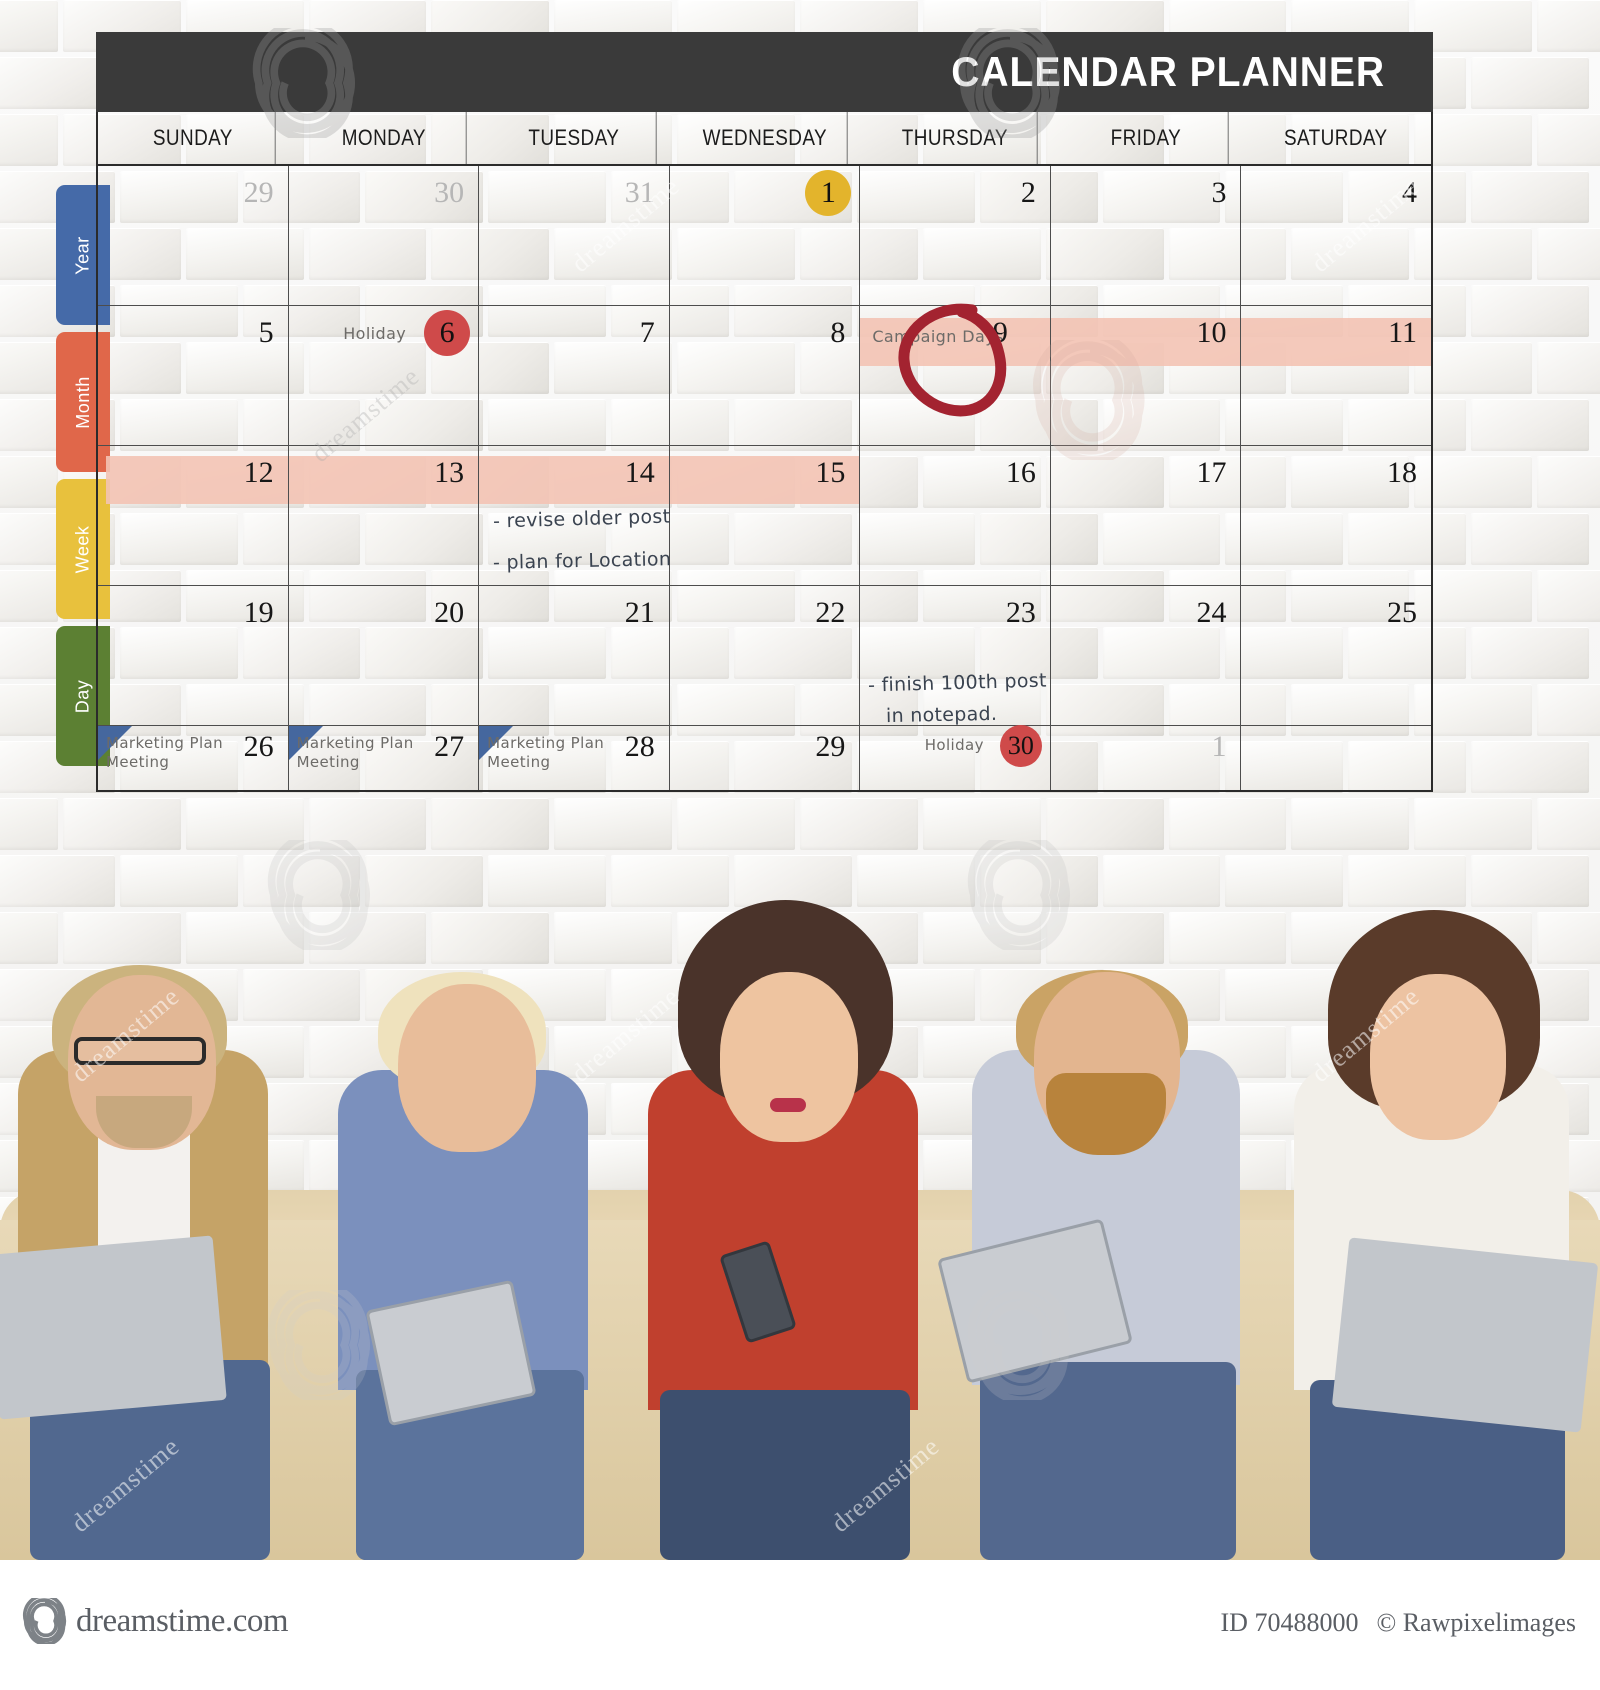 Image resolution: width=1600 pixels, height=1690 pixels. Describe the element at coordinates (955, 757) in the screenshot. I see `day-cell: Holiday 30` at that location.